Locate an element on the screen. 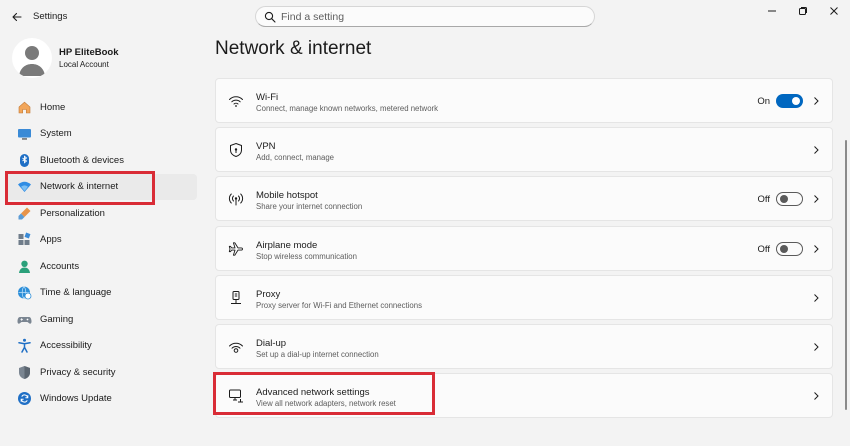 This screenshot has width=850, height=446. card-title: Mobile hotspot is located at coordinates (287, 196).